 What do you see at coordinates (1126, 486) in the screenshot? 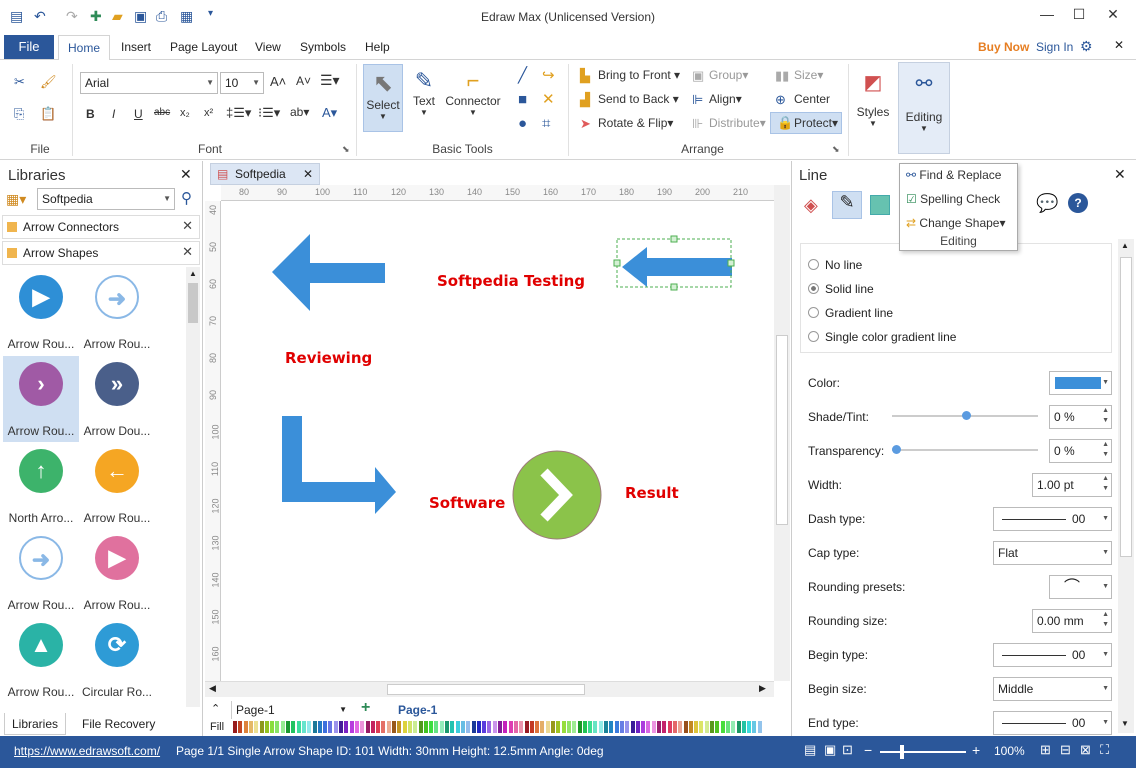
I see `properties-scrollbar: ▲ ▼` at bounding box center [1126, 486].